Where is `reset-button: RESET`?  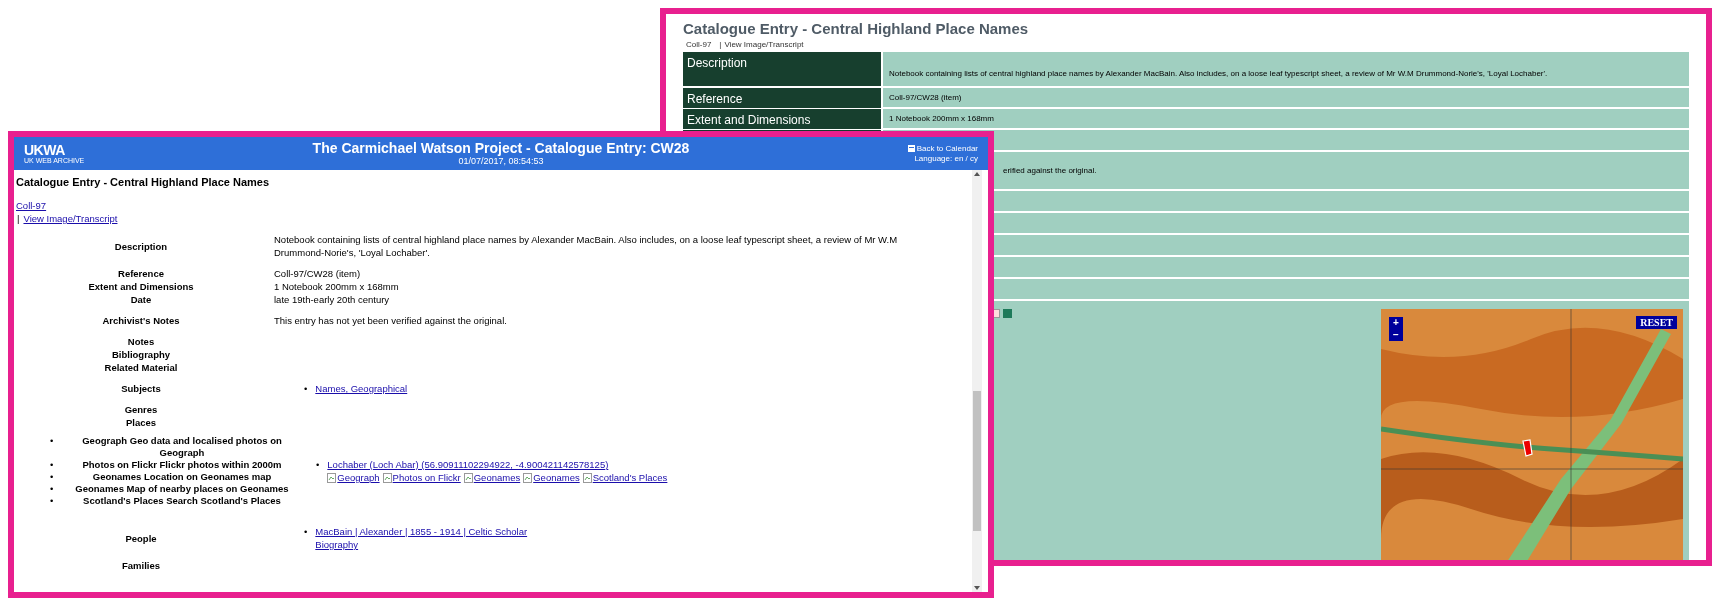
reset-button: RESET is located at coordinates (1656, 322).